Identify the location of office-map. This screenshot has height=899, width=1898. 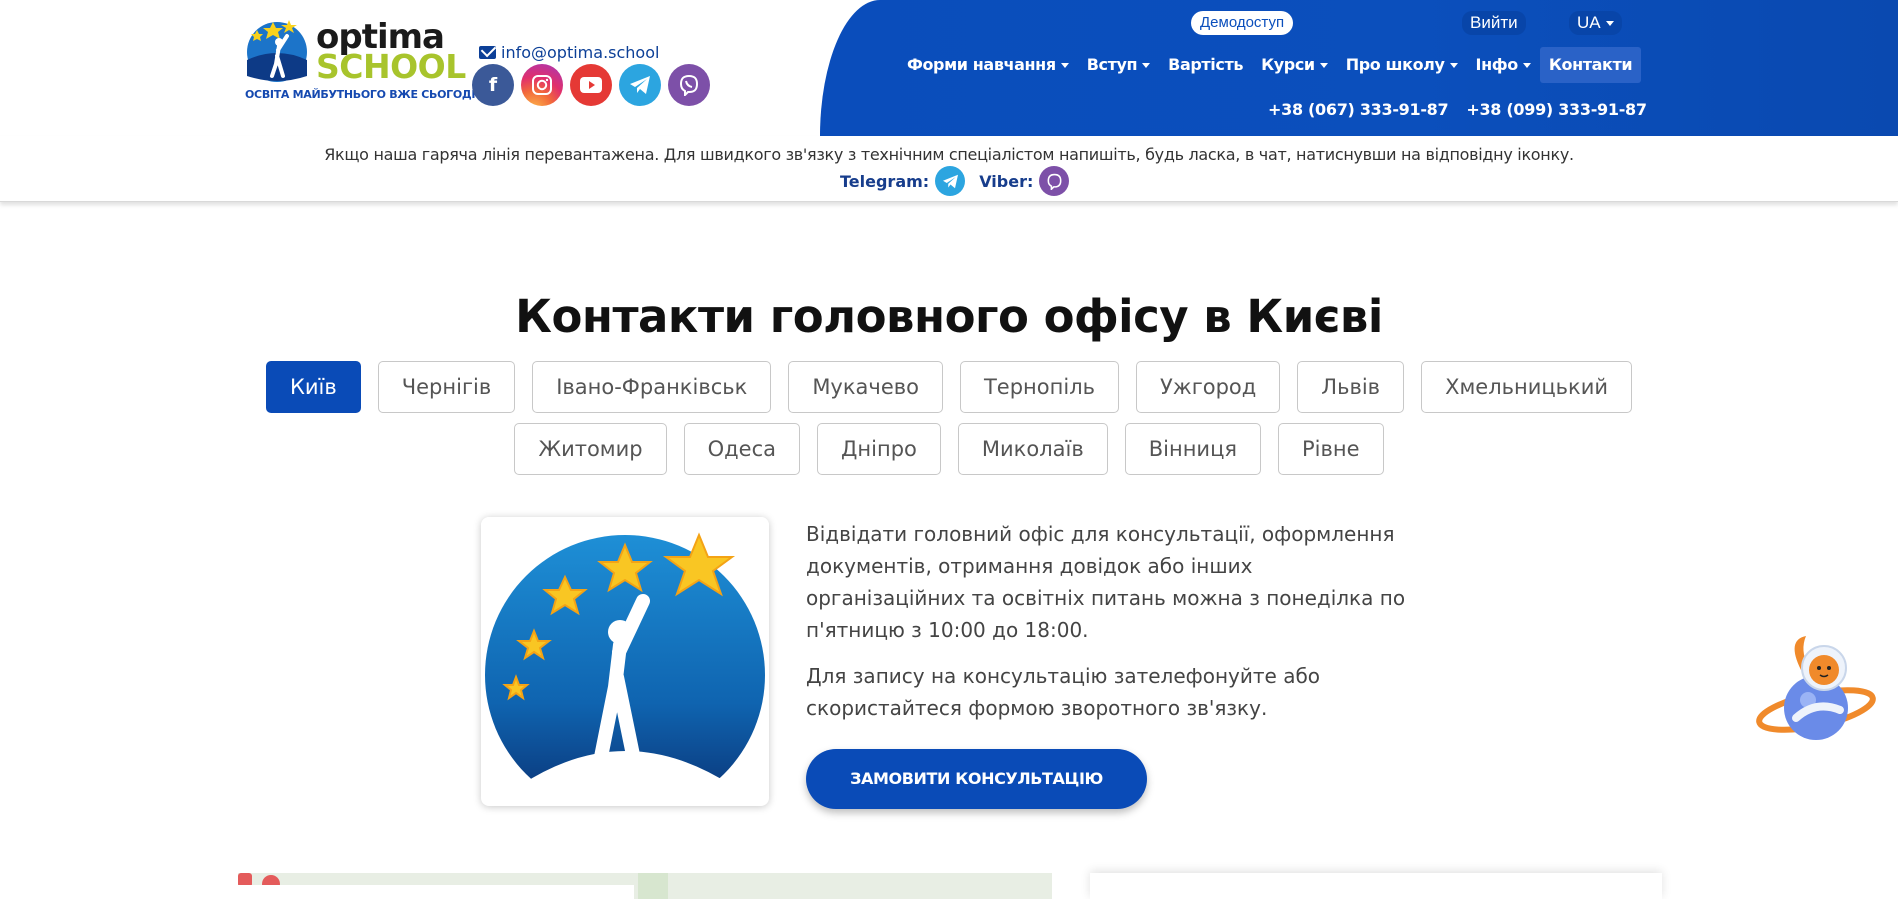
(645, 886).